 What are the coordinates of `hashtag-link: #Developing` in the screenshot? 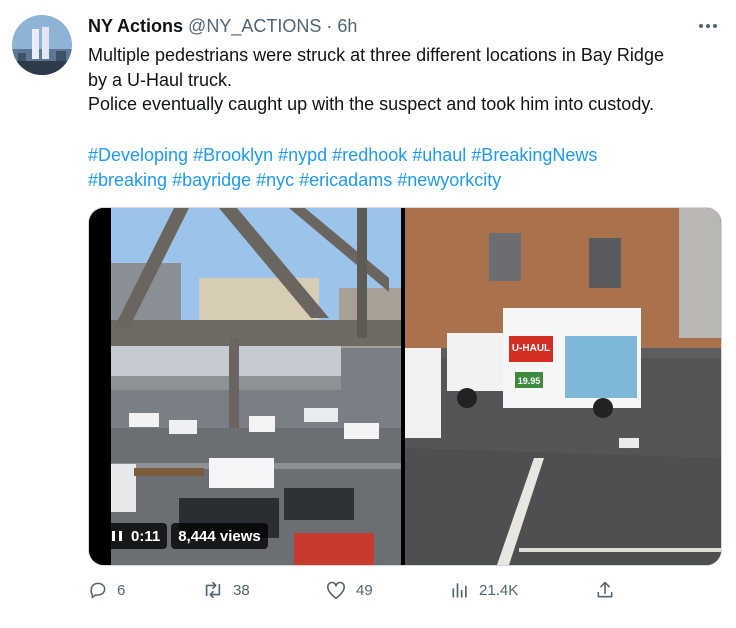 It's located at (138, 155).